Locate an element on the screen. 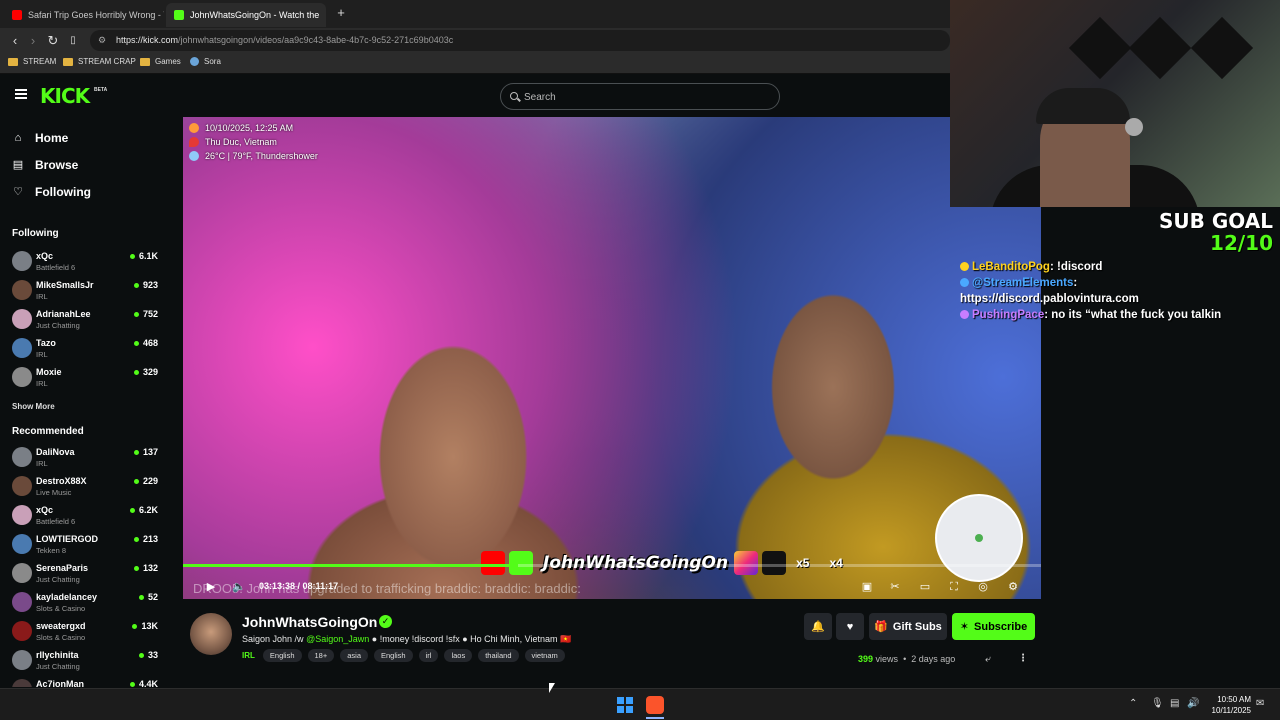 This screenshot has width=1280, height=720. nav-home: ⌂ Home is located at coordinates (40, 138).